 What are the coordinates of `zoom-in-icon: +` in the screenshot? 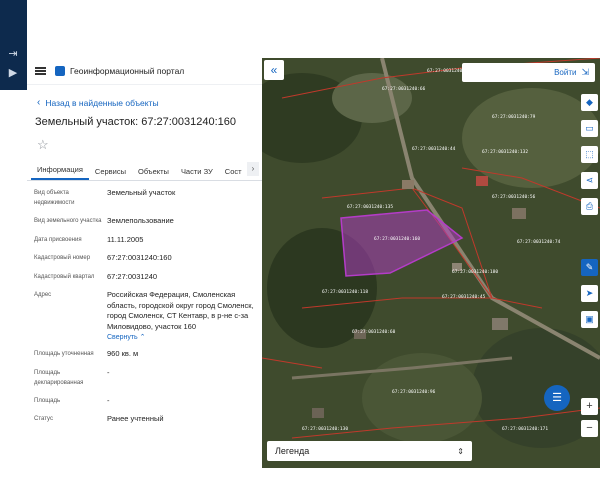 It's located at (589, 406).